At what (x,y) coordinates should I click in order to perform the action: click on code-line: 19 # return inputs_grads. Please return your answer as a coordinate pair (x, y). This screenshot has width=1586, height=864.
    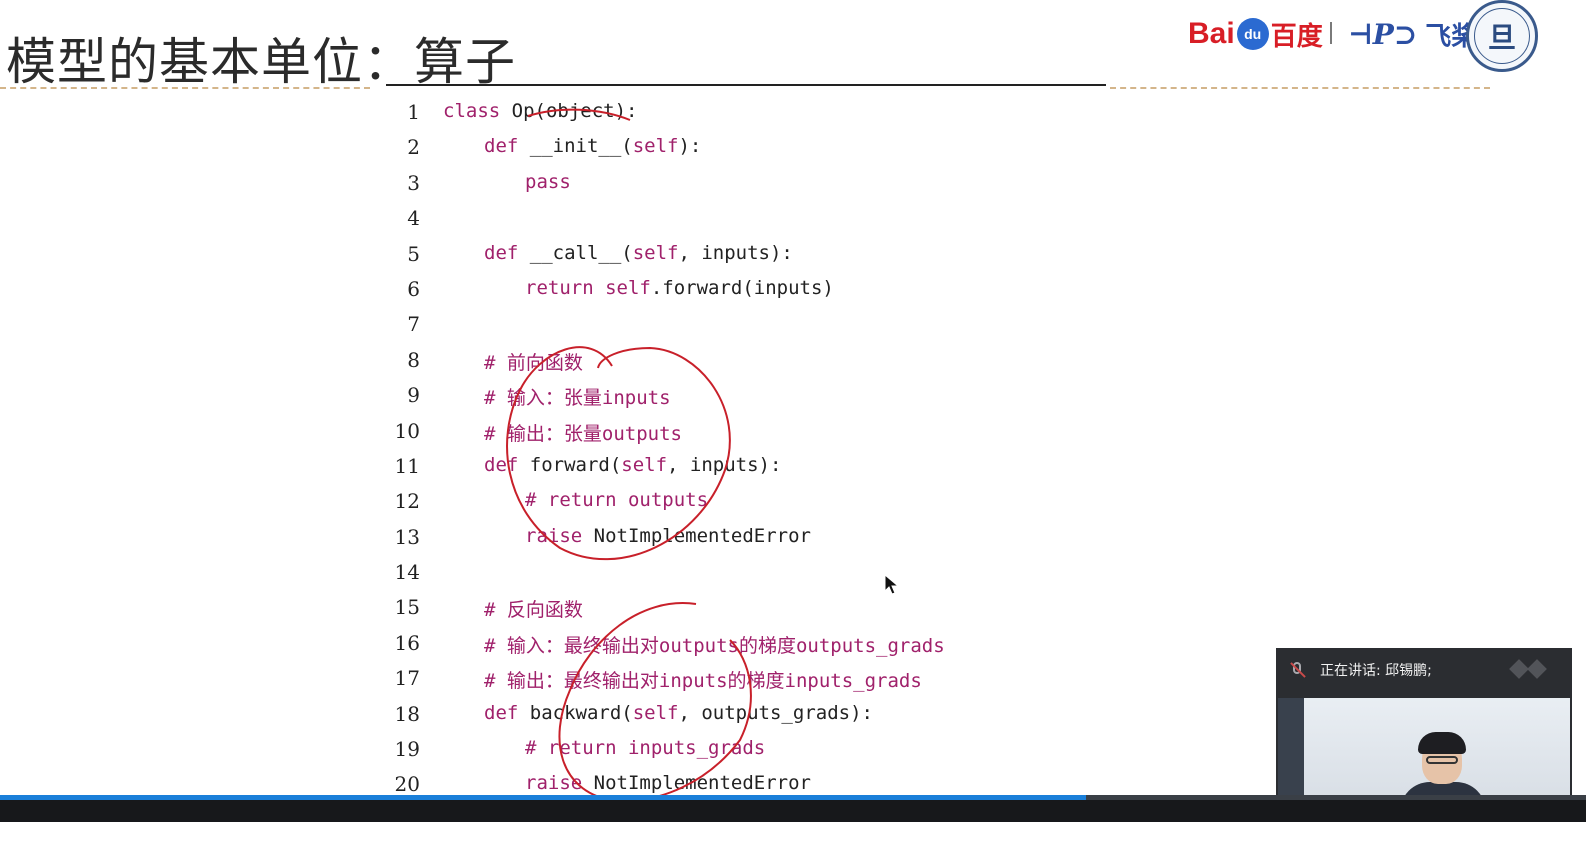
    Looking at the image, I should click on (768, 750).